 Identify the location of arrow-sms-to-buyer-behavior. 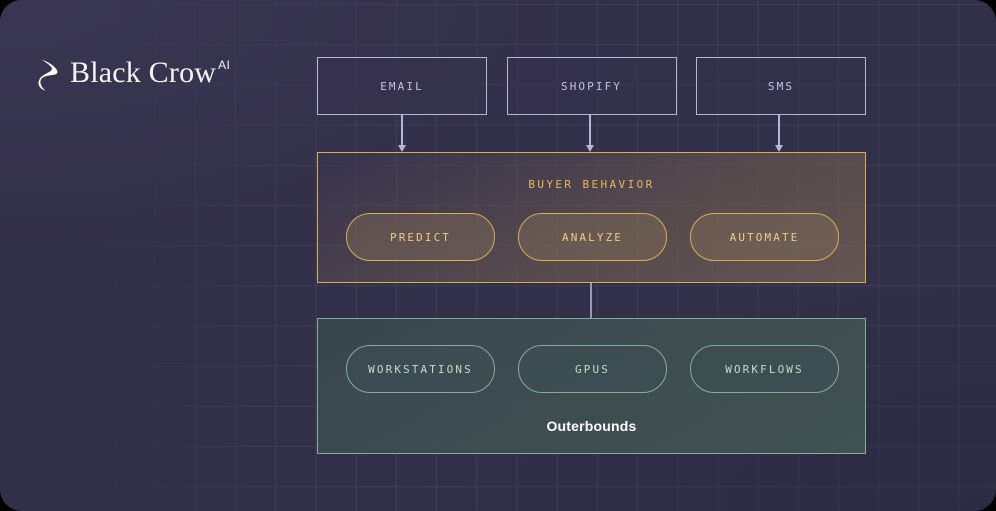
(779, 134).